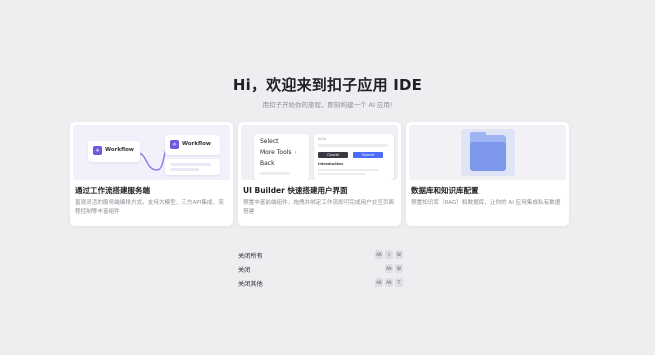  What do you see at coordinates (319, 207) in the screenshot?
I see `card-description: 预置丰富前端组件，拖拽并绑定工作流即可完成用户交互页面搭建` at bounding box center [319, 207].